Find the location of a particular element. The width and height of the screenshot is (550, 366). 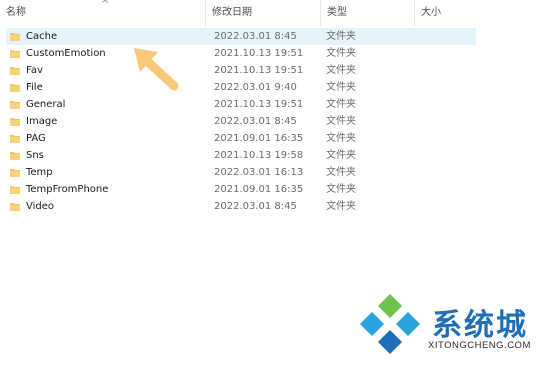

file-name: Image is located at coordinates (42, 121).